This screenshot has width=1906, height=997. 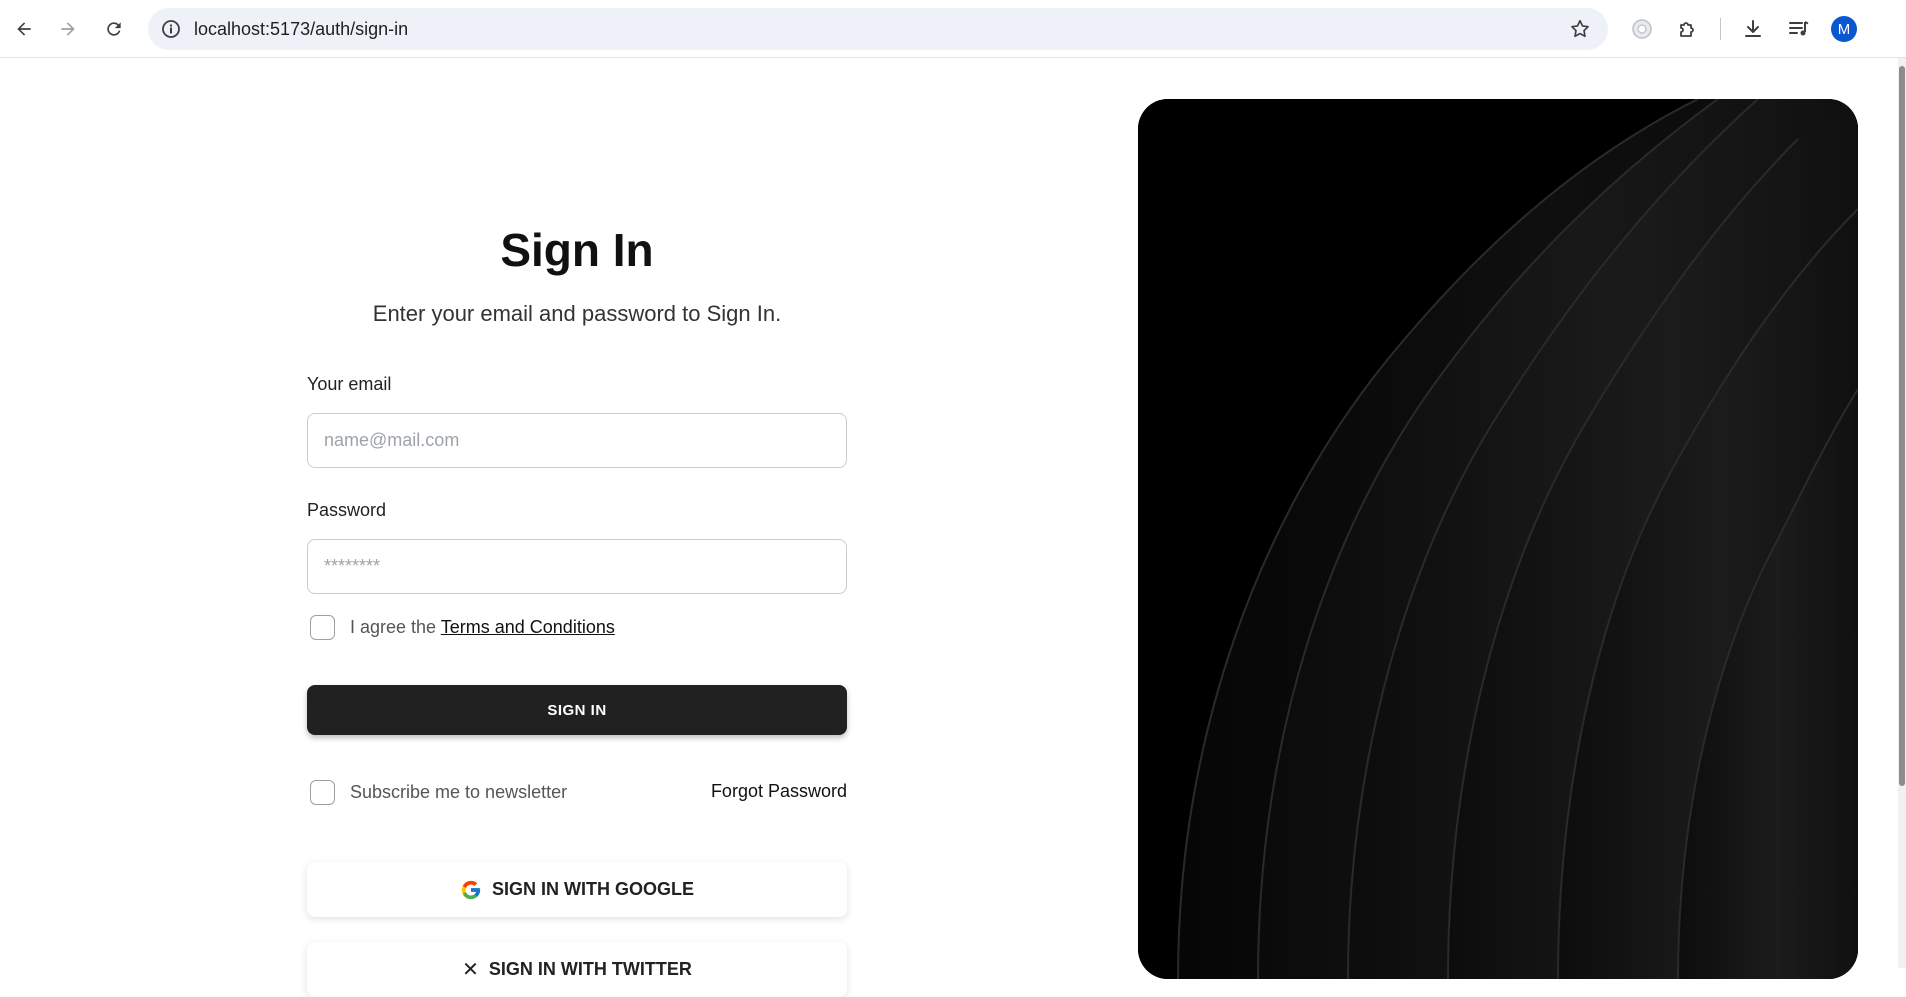 What do you see at coordinates (1753, 29) in the screenshot?
I see `download-icon` at bounding box center [1753, 29].